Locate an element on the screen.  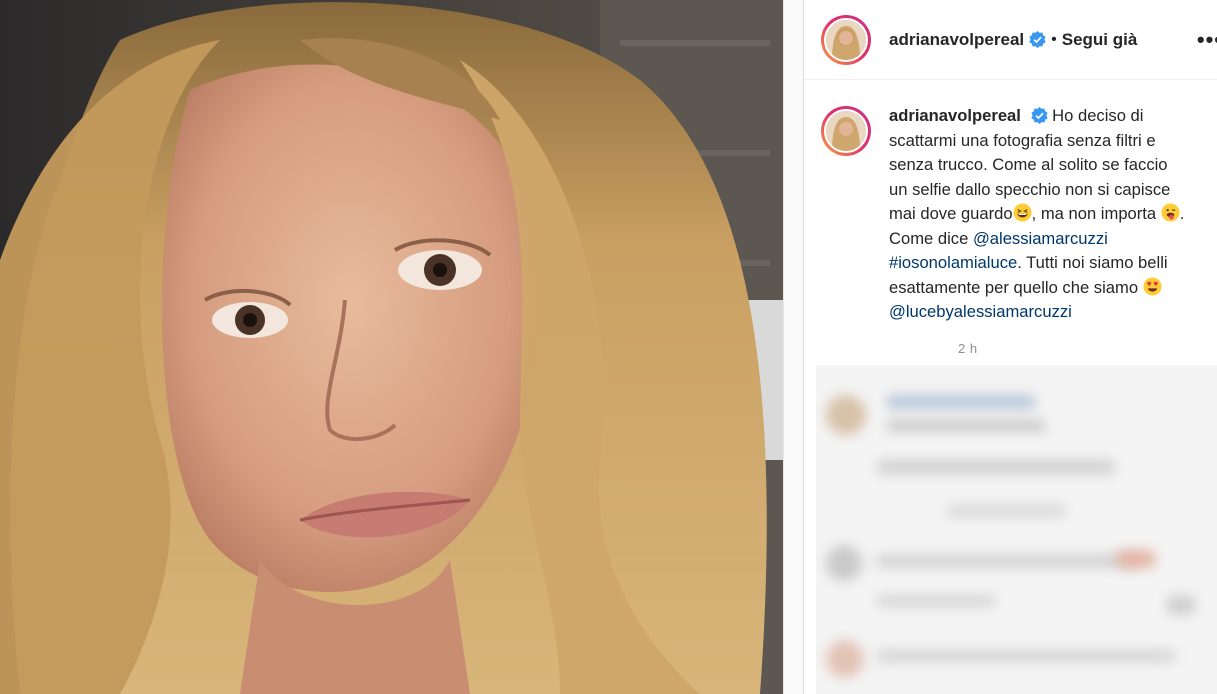
caption-part-2: , ma non importa is located at coordinates (1096, 213).